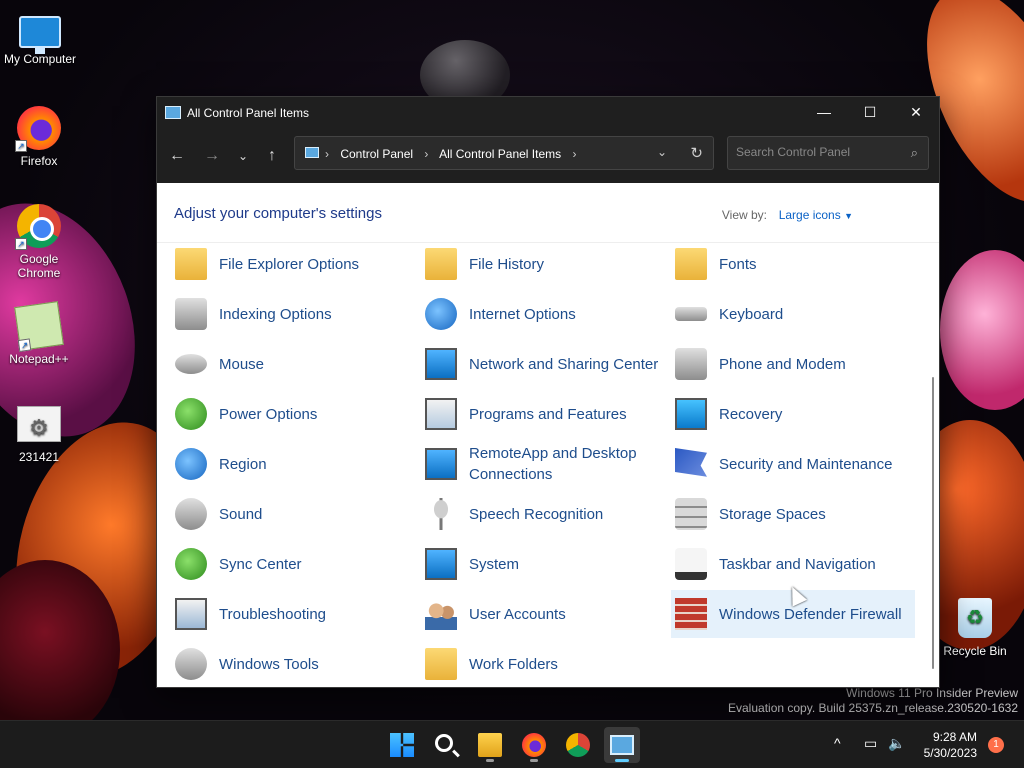 The width and height of the screenshot is (1024, 768). I want to click on view-by-dropdown: Large icons ▼, so click(816, 215).